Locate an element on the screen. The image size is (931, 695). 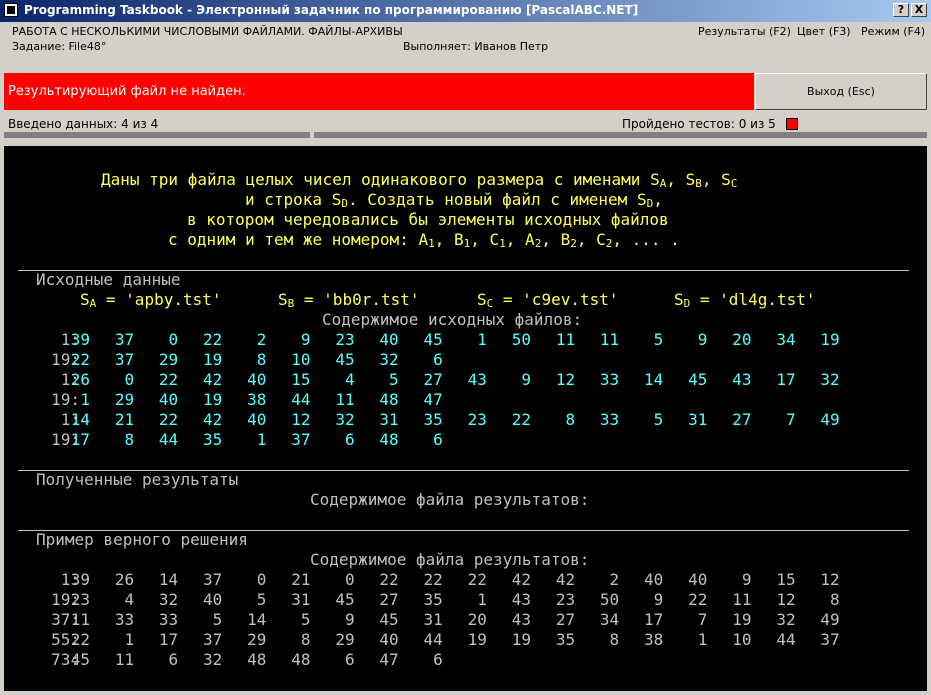
data-value: 2 is located at coordinates (261, 339).